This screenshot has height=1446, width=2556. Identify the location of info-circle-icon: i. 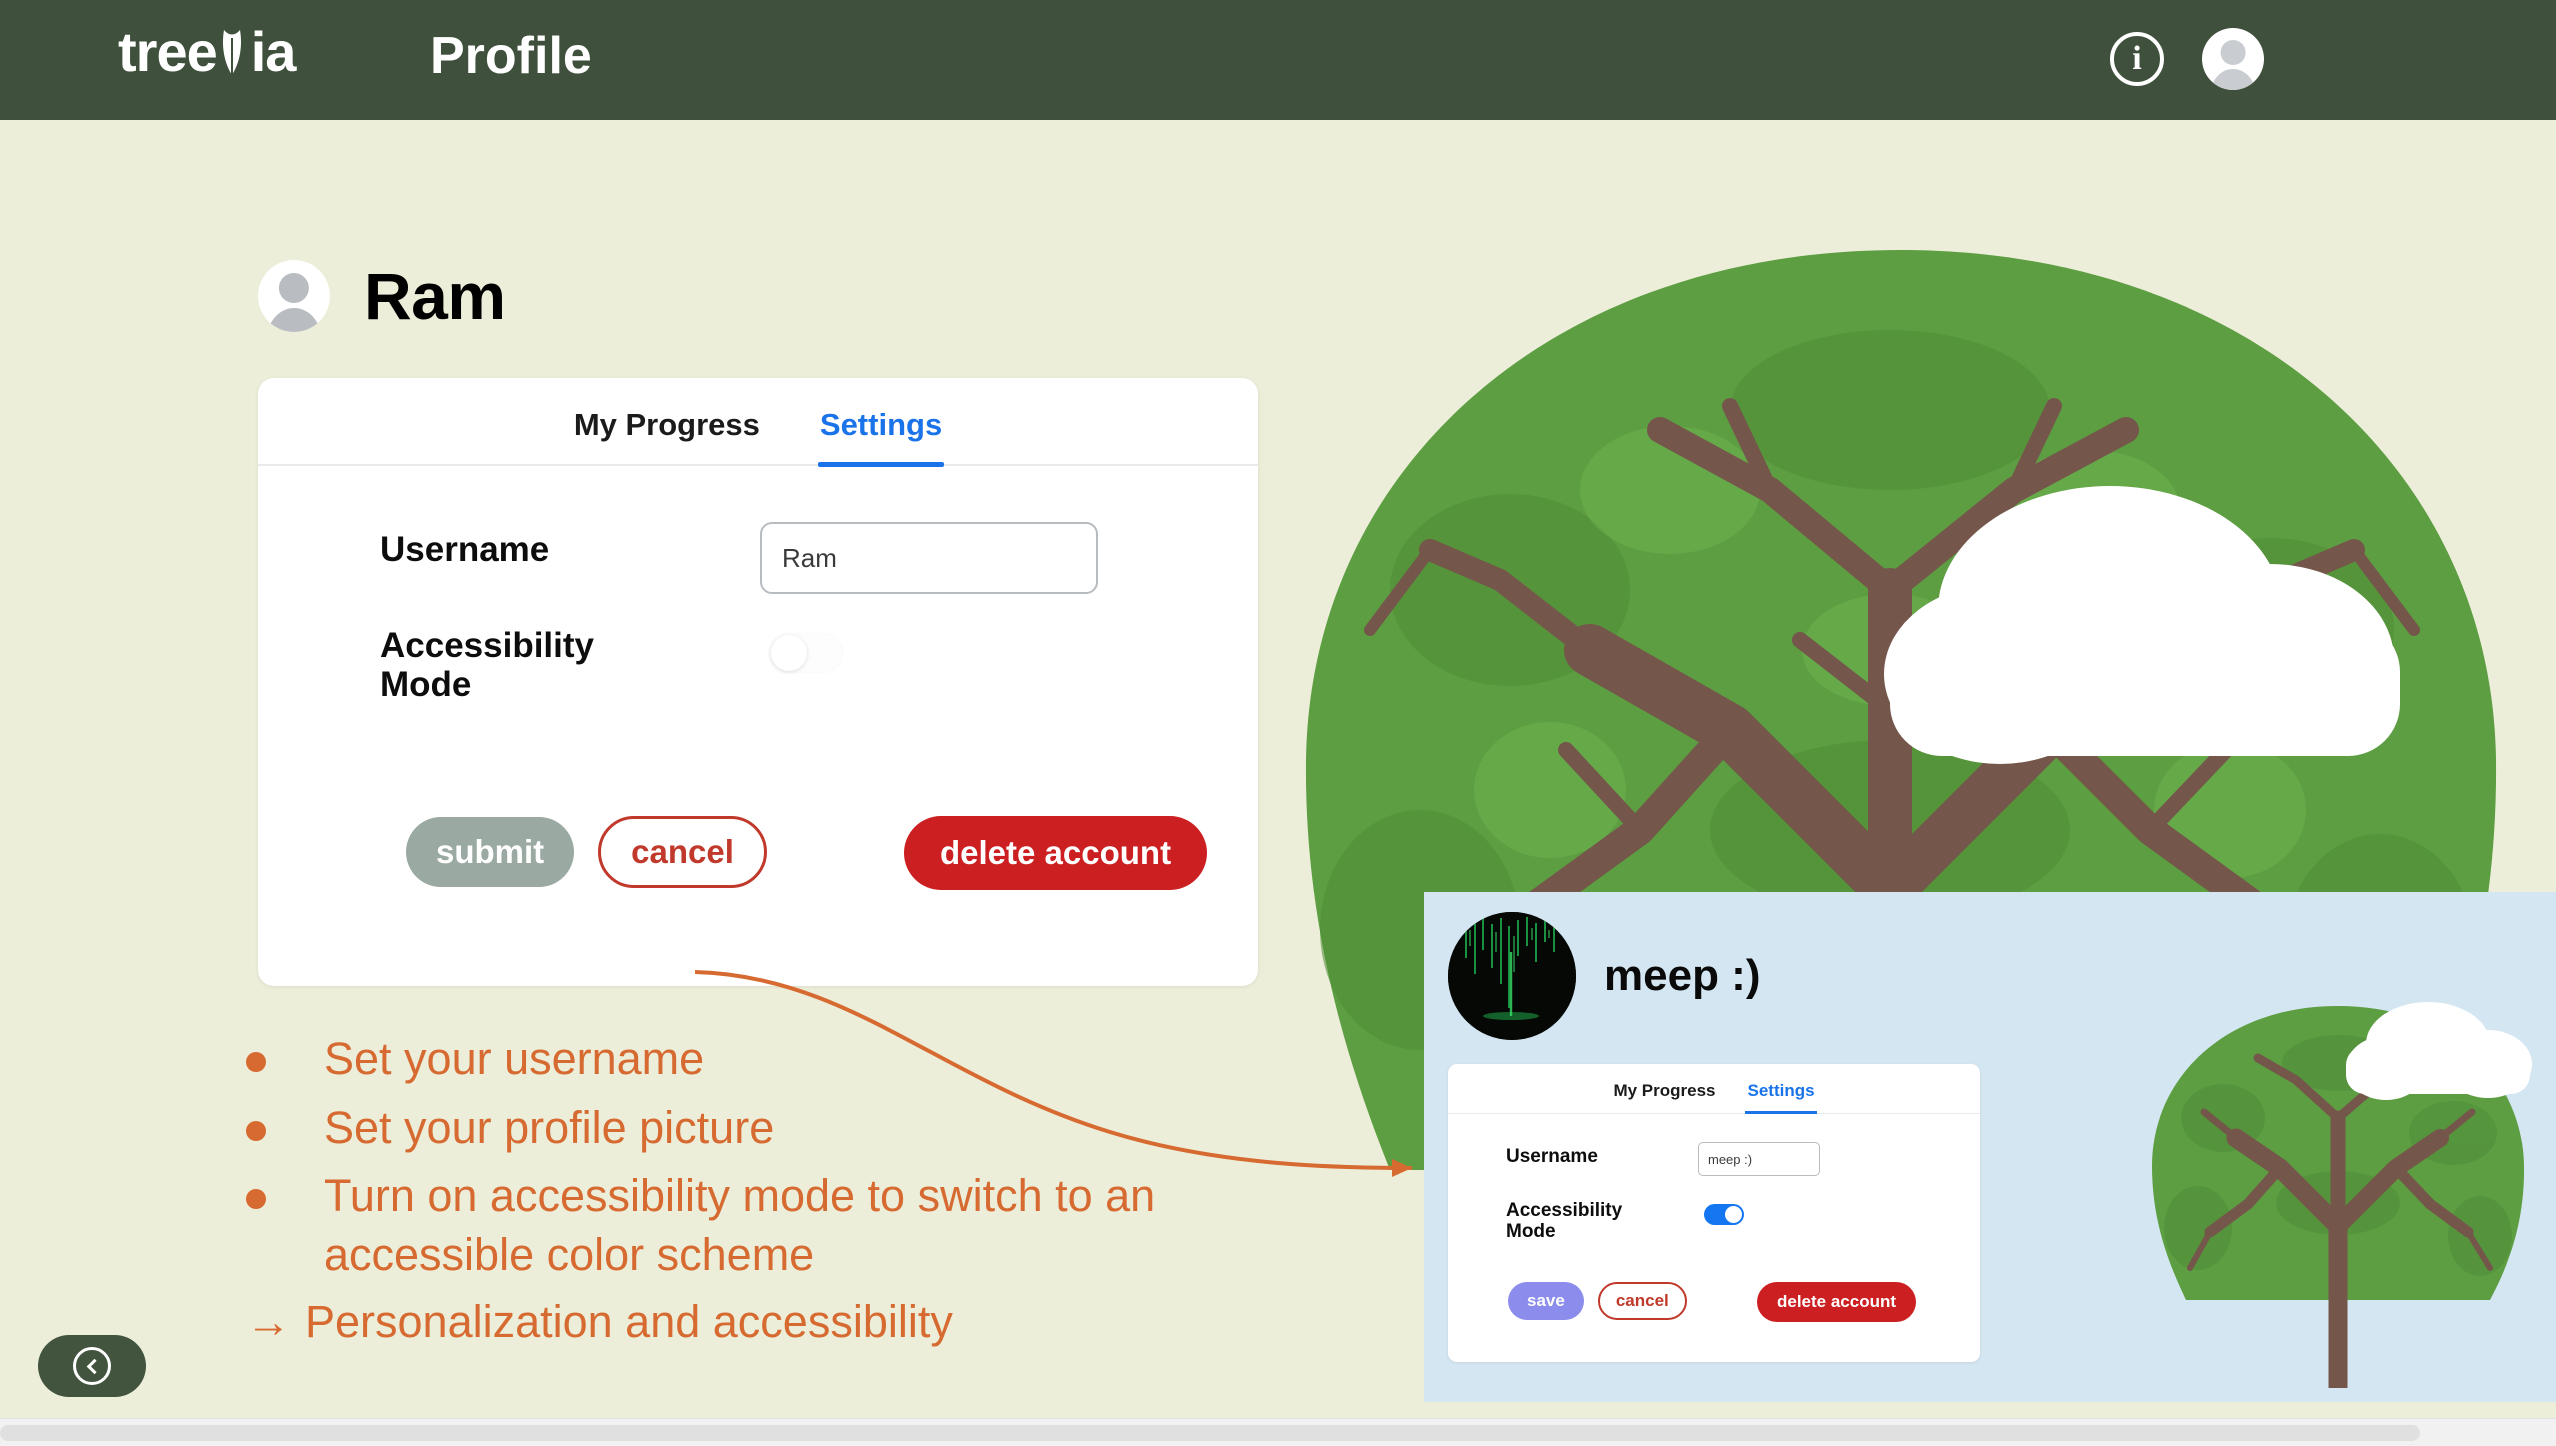
(2137, 59).